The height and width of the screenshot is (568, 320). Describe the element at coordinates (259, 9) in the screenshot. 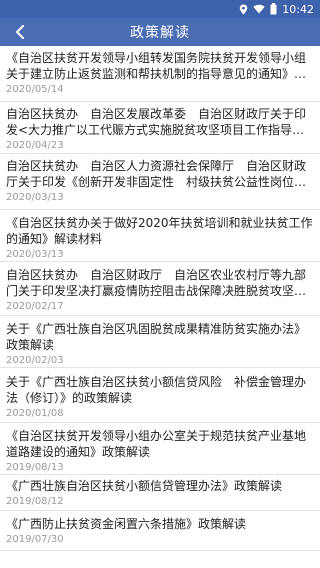

I see `wifi-icon` at that location.